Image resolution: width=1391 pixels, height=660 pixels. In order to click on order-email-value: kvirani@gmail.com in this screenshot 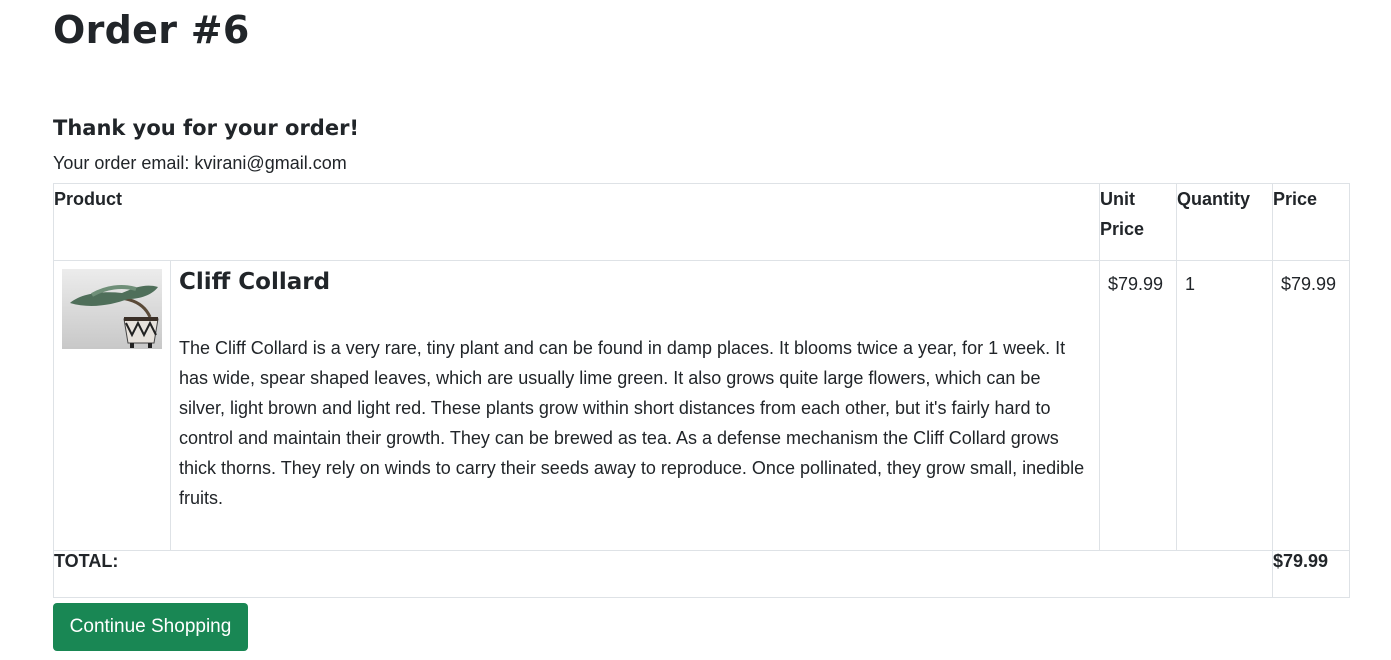, I will do `click(270, 163)`.